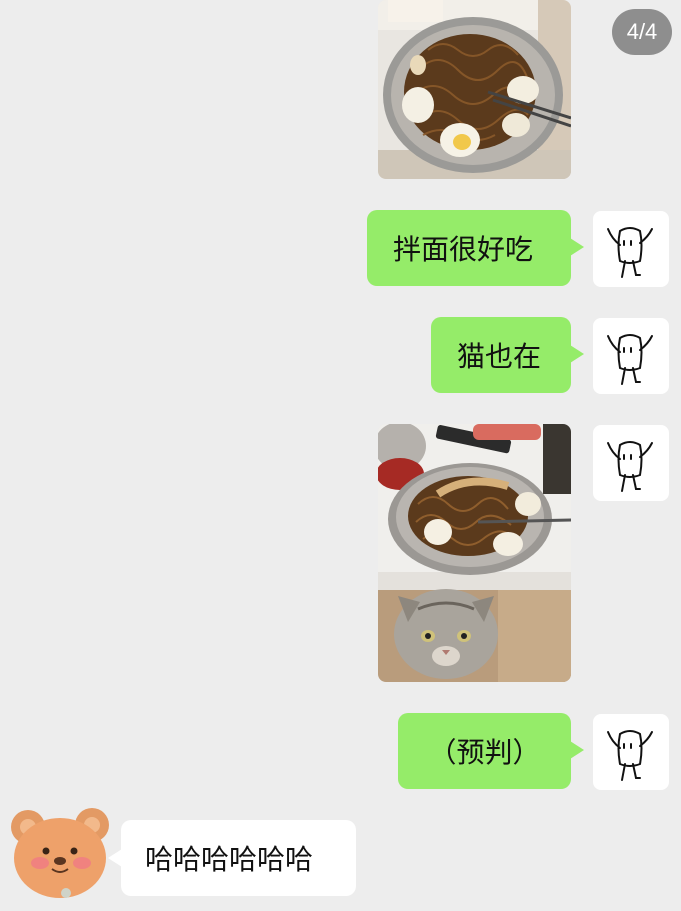  I want to click on incoming-message-bubble: 哈哈哈哈哈哈, so click(232, 858).